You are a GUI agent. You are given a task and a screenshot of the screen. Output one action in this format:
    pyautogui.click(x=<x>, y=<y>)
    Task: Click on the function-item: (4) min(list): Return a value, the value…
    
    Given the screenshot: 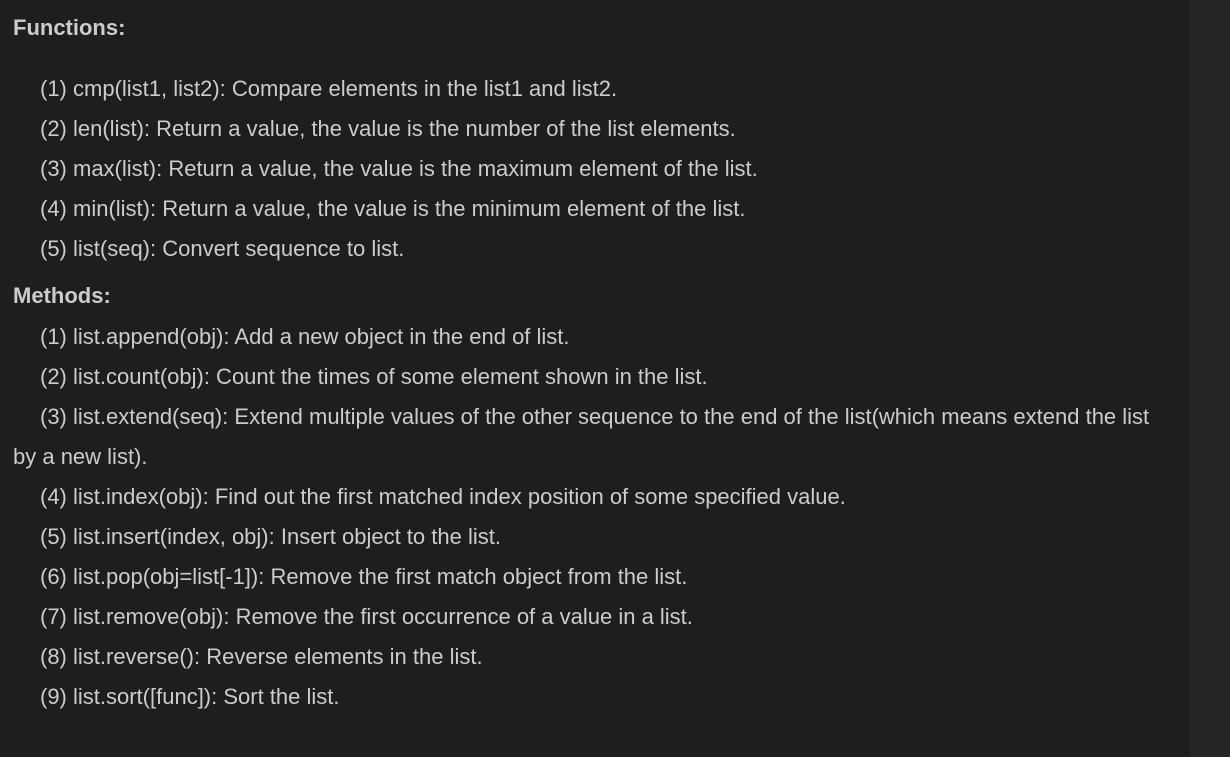 What is the action you would take?
    pyautogui.click(x=393, y=208)
    